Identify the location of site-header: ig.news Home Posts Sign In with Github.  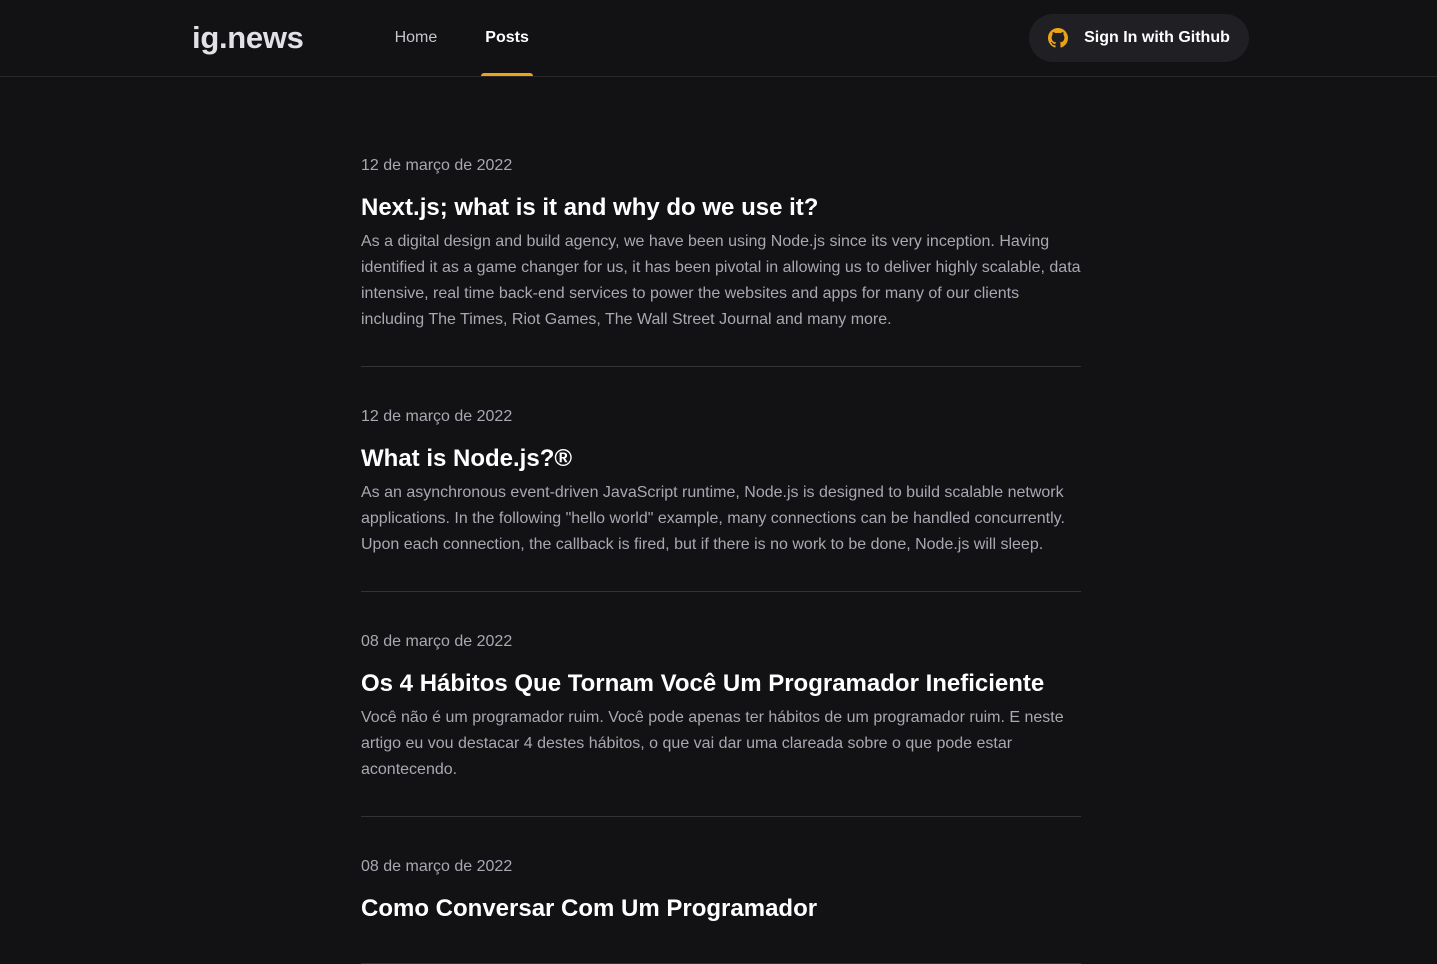
(718, 38).